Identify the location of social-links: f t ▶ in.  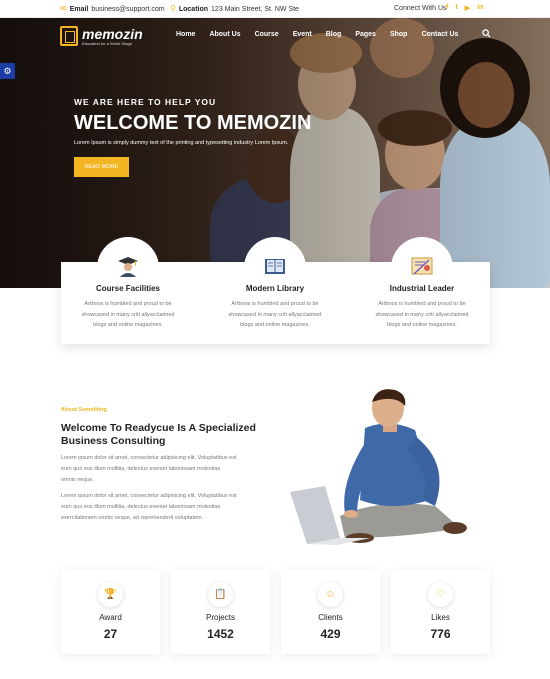
(464, 8).